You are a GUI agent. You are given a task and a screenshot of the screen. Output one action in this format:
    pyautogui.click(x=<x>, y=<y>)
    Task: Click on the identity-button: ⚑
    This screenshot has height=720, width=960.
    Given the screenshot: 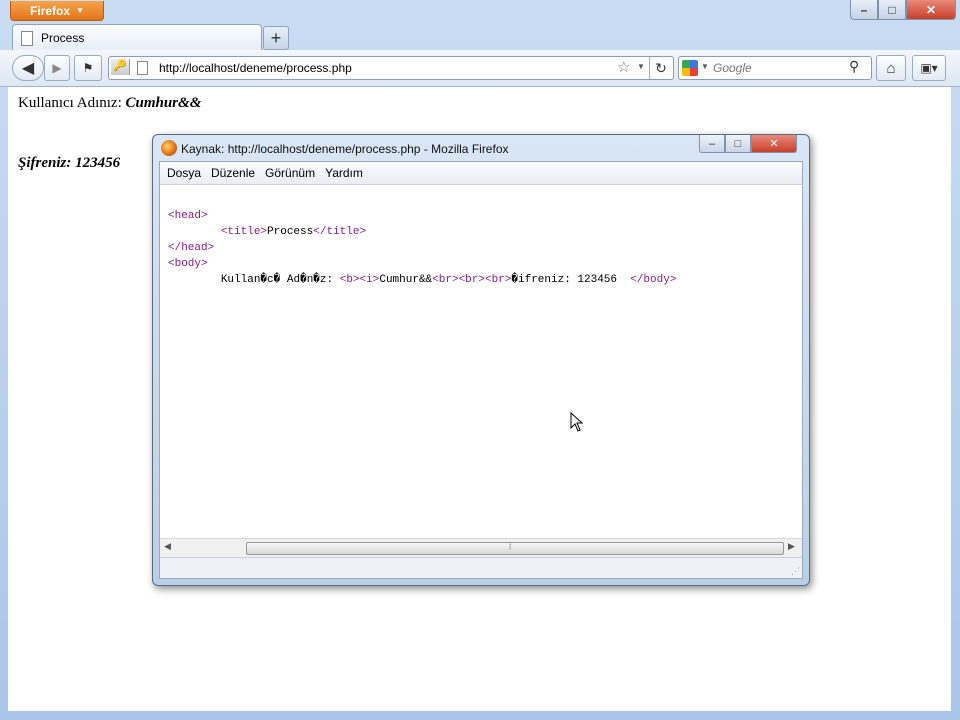 What is the action you would take?
    pyautogui.click(x=88, y=68)
    